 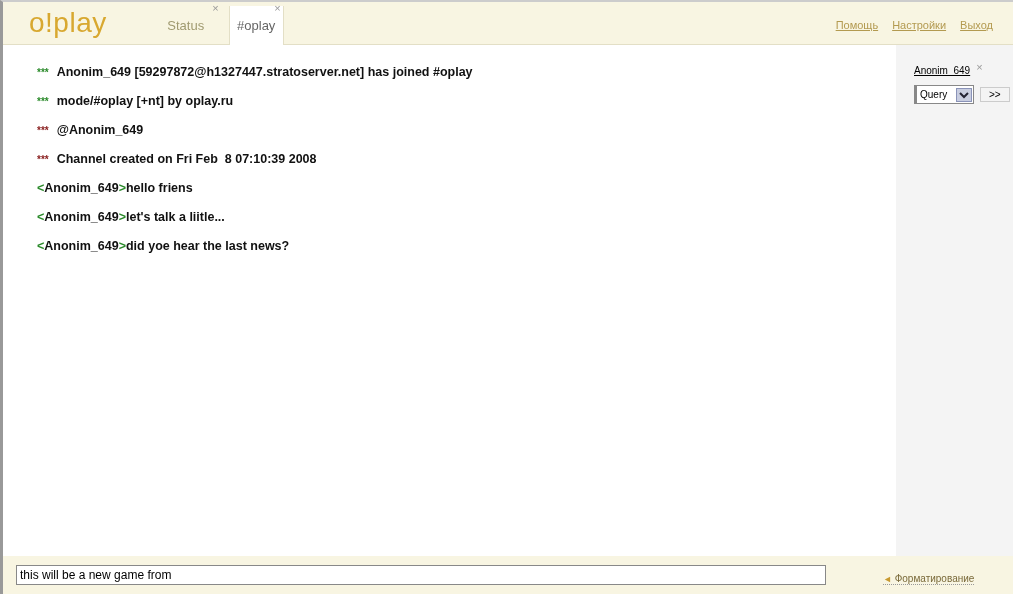 I want to click on message-text: mode/#oplay [+nt] by oplay.ru, so click(x=145, y=101).